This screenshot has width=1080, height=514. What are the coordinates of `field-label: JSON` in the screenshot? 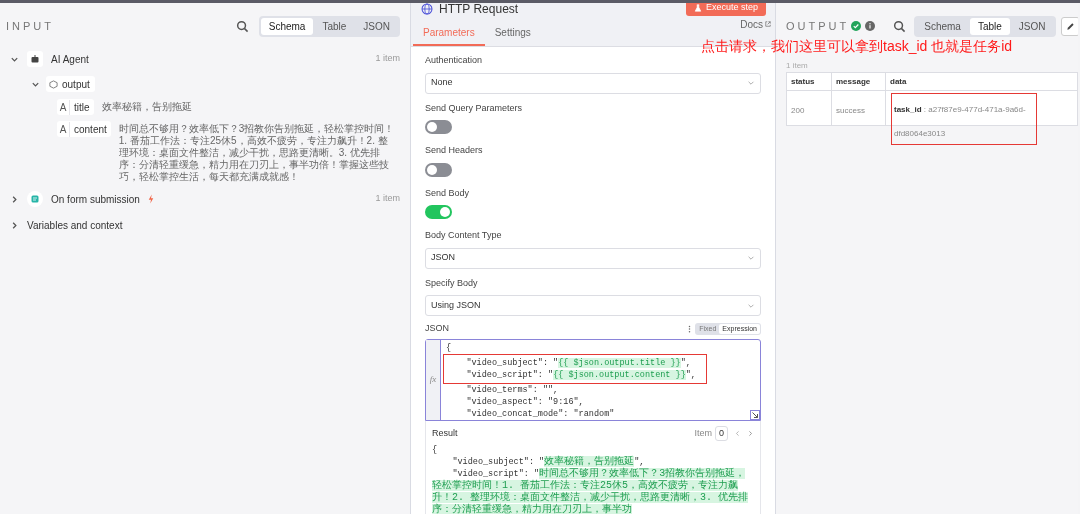 It's located at (437, 328).